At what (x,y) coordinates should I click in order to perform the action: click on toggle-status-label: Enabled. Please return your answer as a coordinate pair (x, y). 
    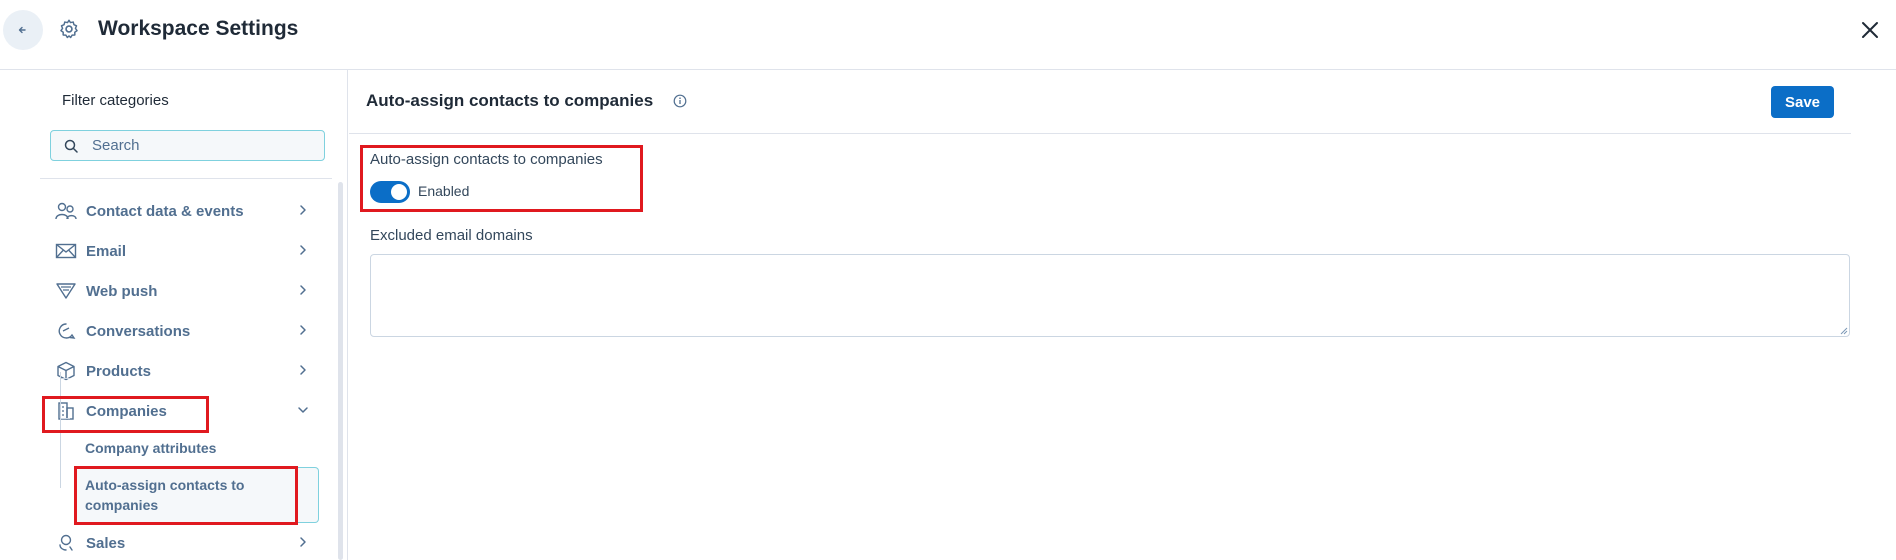
    Looking at the image, I should click on (444, 191).